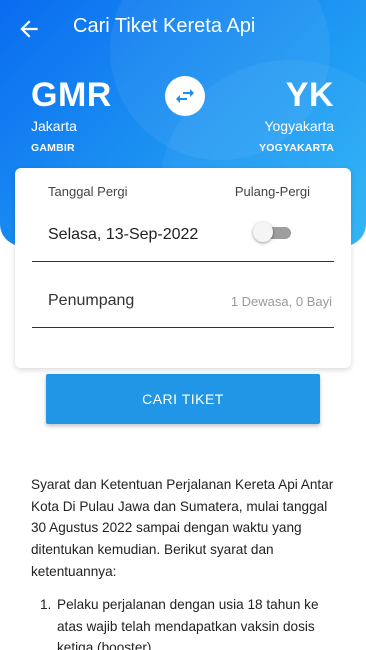 The image size is (366, 650). I want to click on search-ticket-button: CARI TIKET, so click(183, 399).